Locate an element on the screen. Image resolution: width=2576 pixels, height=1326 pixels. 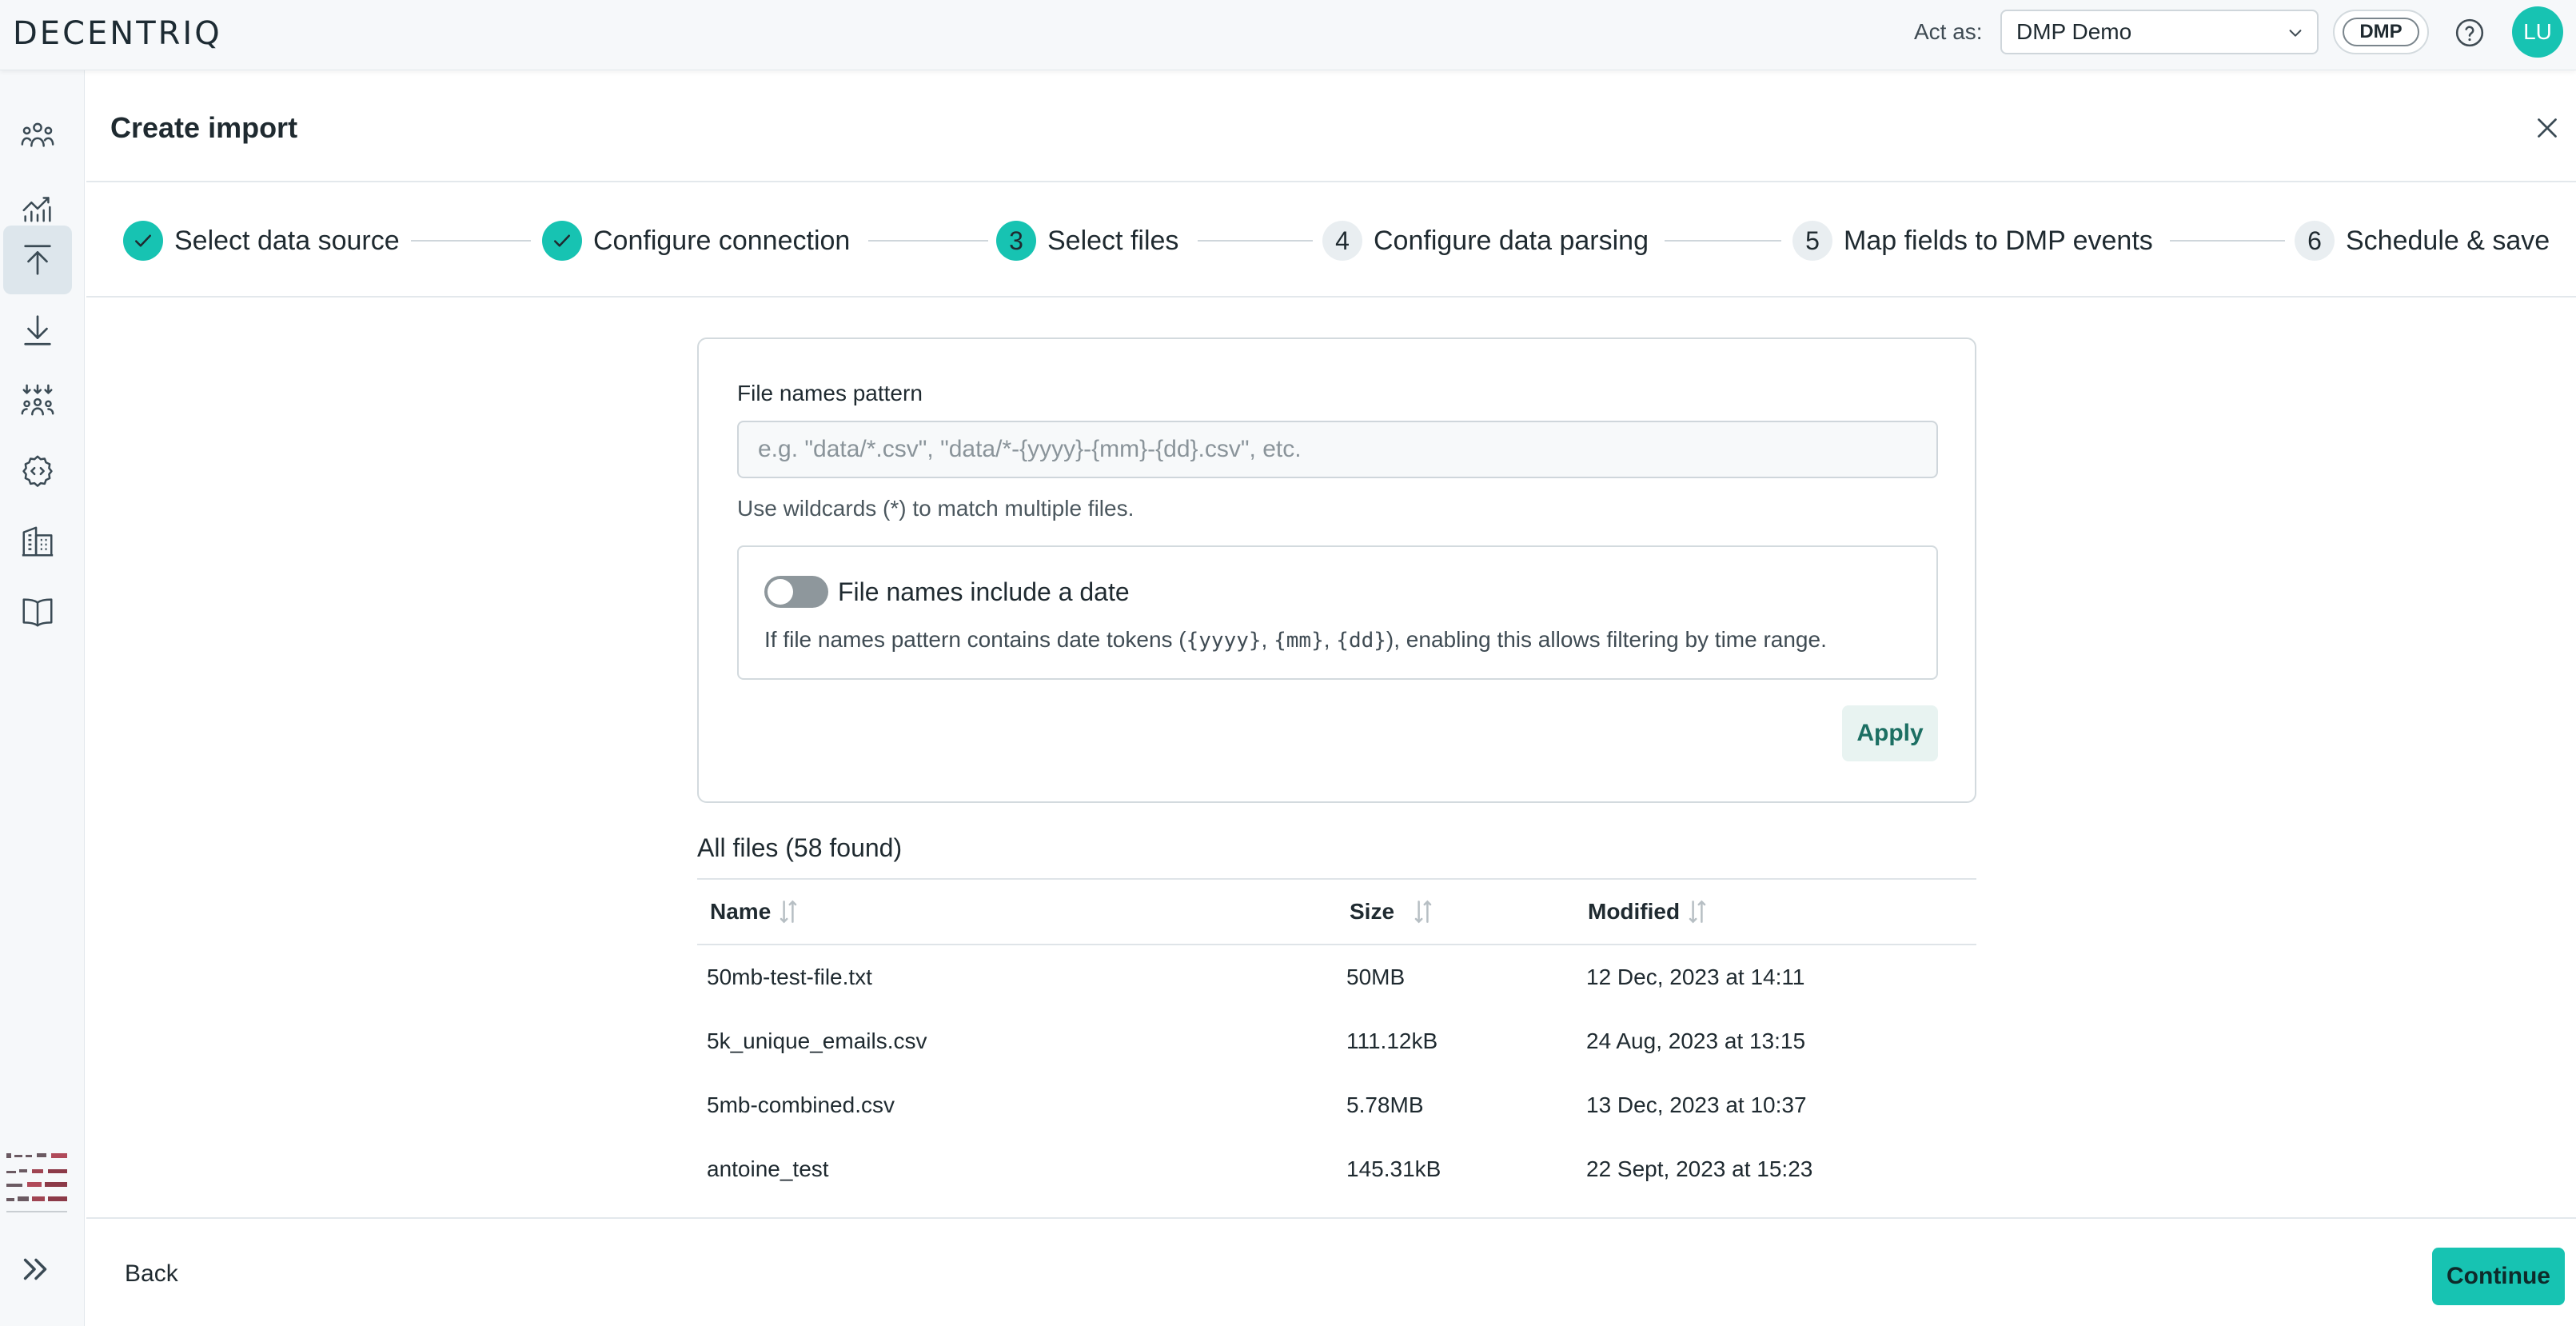
step-label: Map fields to DMP events is located at coordinates (1998, 240).